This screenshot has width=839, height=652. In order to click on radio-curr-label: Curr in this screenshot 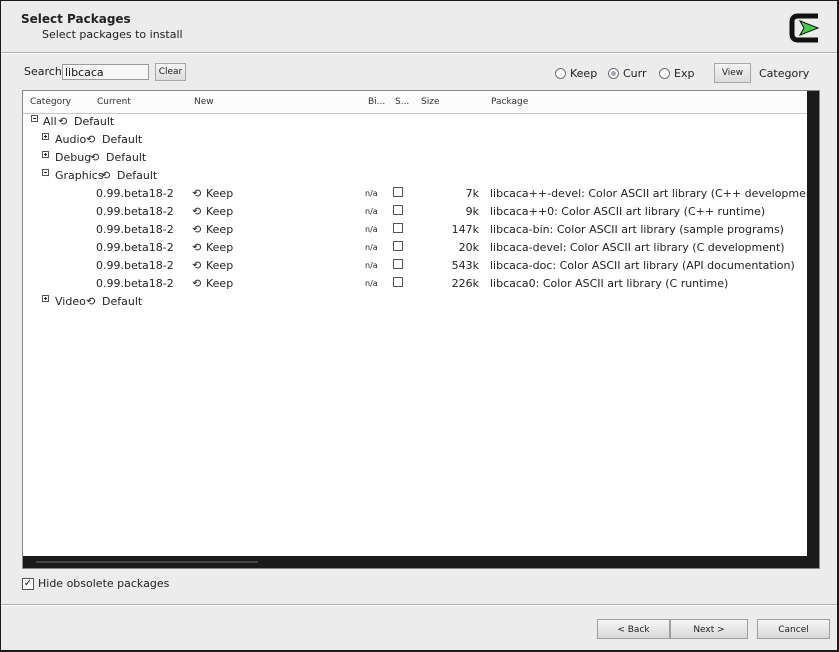, I will do `click(635, 73)`.